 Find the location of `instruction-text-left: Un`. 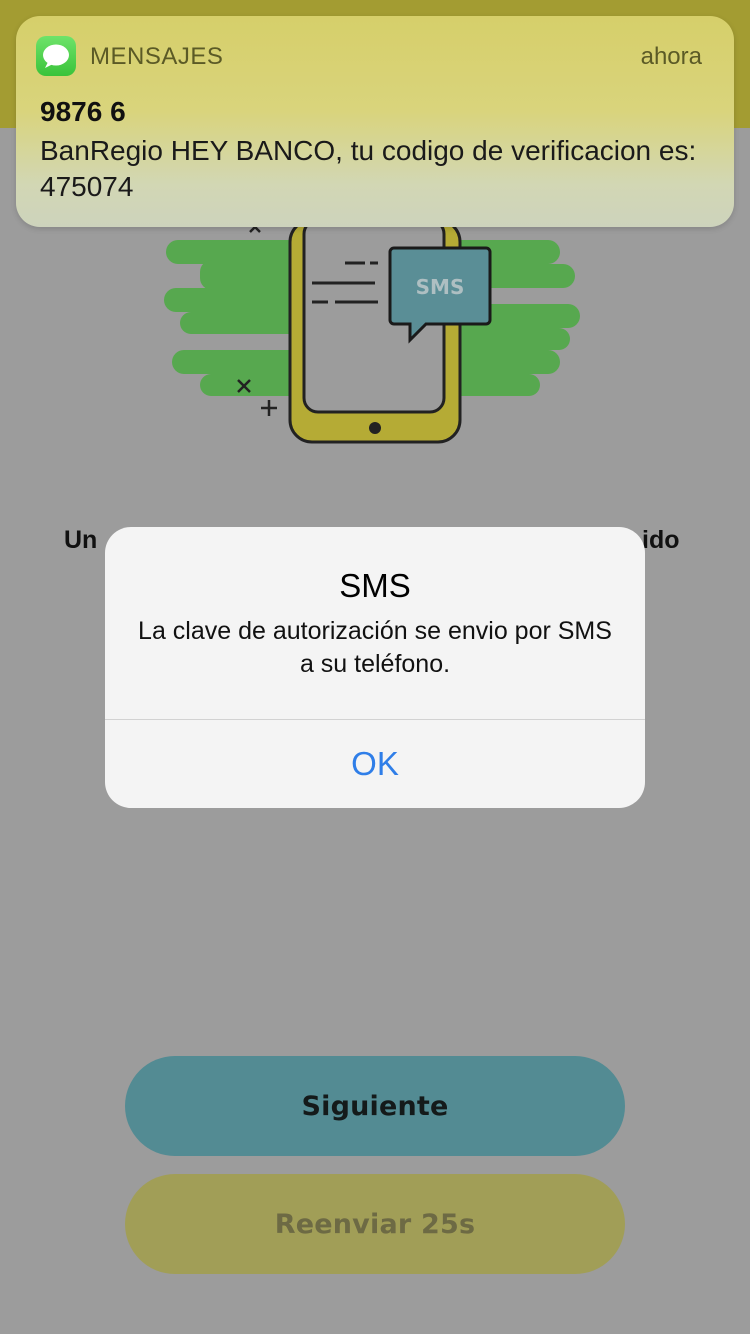

instruction-text-left: Un is located at coordinates (81, 540).